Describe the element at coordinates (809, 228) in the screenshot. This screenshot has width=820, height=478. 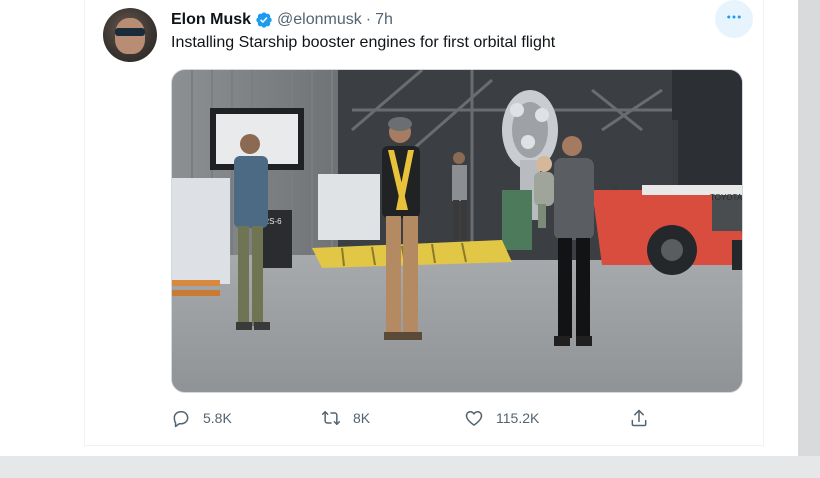
I see `right-rail` at that location.